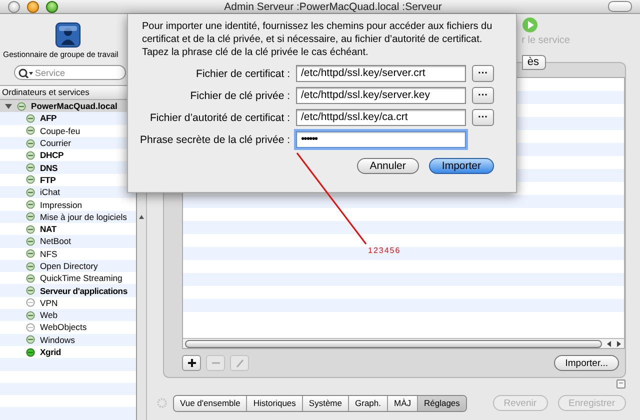  I want to click on note-icon, so click(621, 384).